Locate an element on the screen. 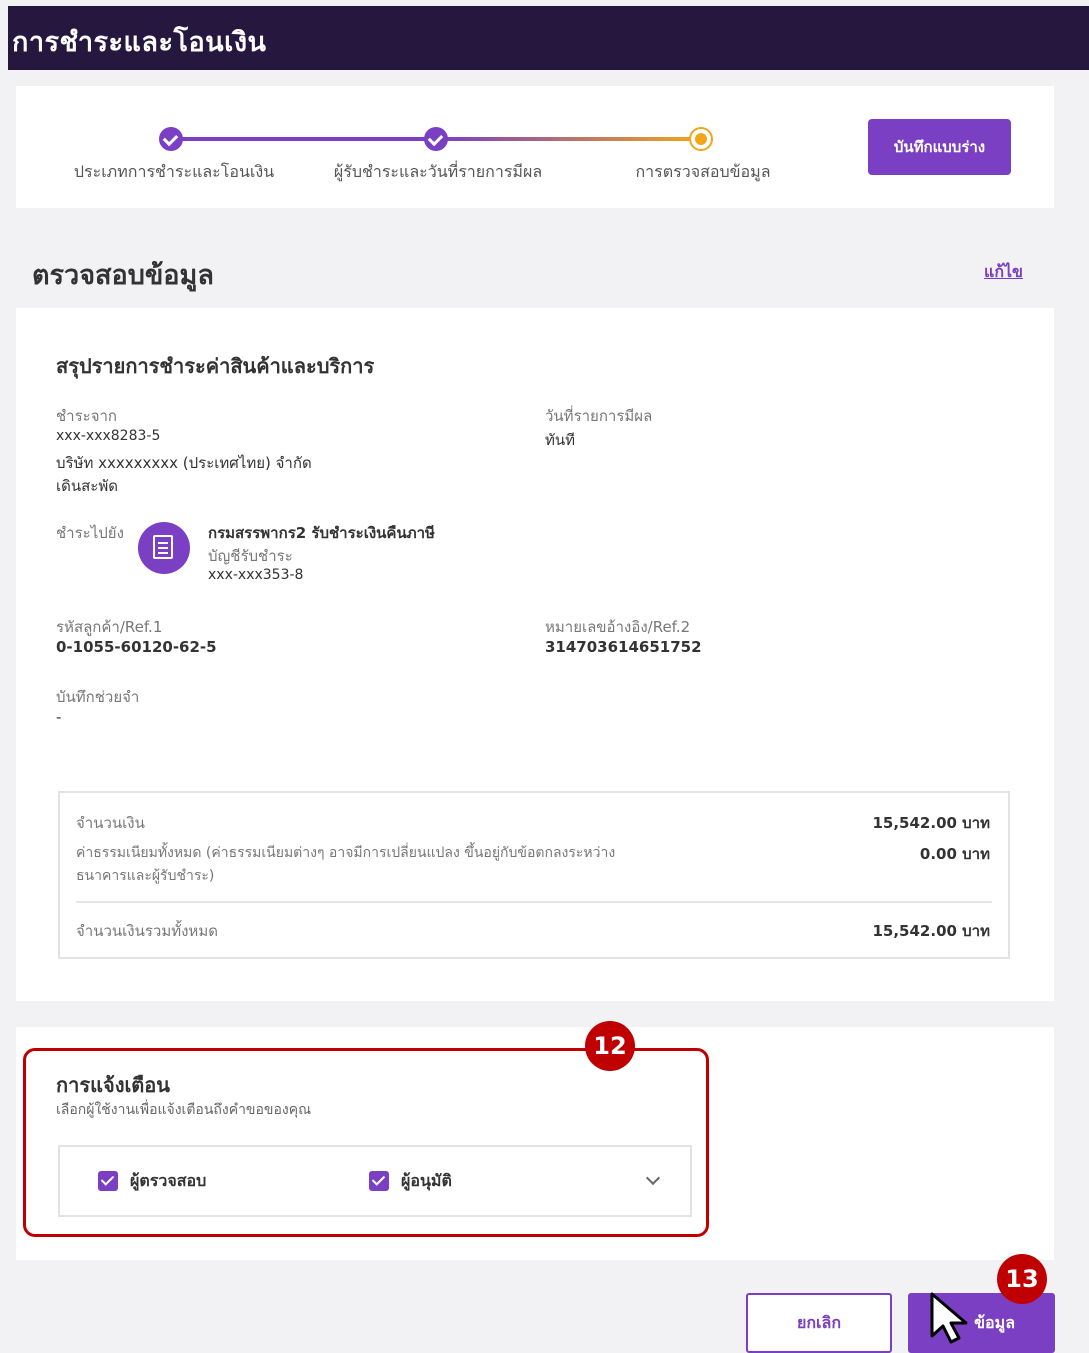  memo-value: - is located at coordinates (59, 717).